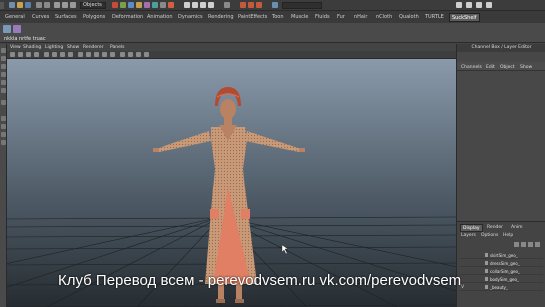 This screenshot has width=545, height=307. Describe the element at coordinates (3, 50) in the screenshot. I see `select-tool-icon` at that location.